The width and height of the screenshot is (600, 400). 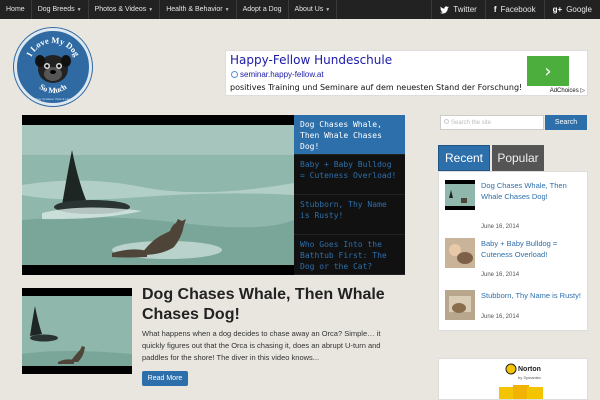 I want to click on svg-text: So Much, so click(x=53, y=88).